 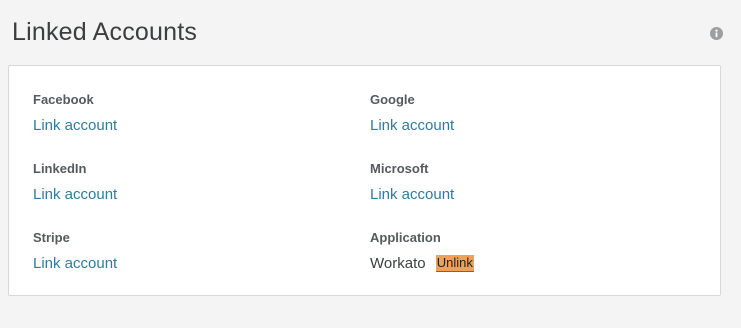 What do you see at coordinates (399, 168) in the screenshot?
I see `account-label-microsoft: Microsoft` at bounding box center [399, 168].